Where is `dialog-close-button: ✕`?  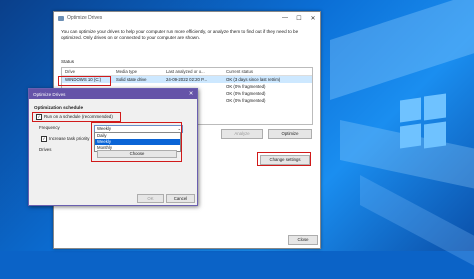 dialog-close-button: ✕ is located at coordinates (191, 94).